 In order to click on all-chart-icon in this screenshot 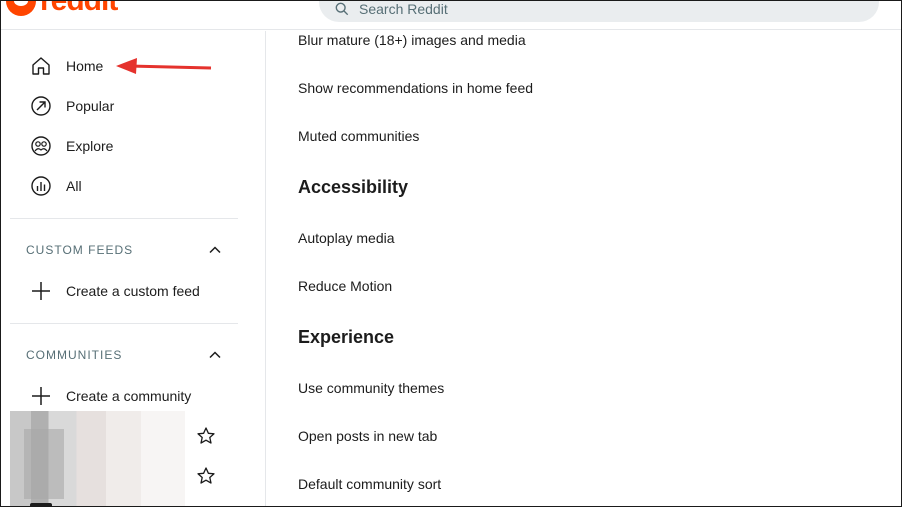, I will do `click(41, 186)`.